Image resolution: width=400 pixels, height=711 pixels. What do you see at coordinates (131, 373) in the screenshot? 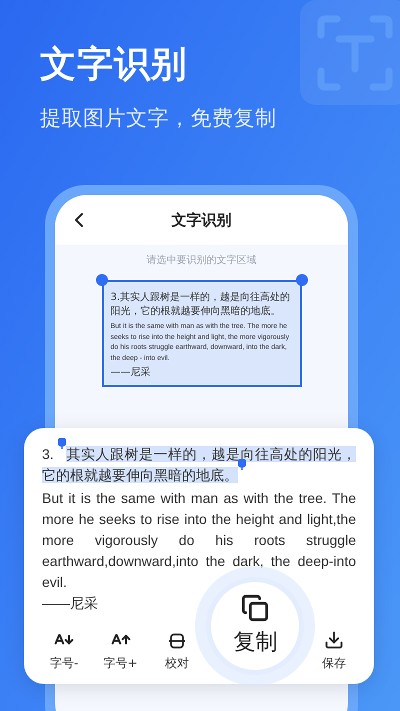
I see `document-author: ——尼采` at bounding box center [131, 373].